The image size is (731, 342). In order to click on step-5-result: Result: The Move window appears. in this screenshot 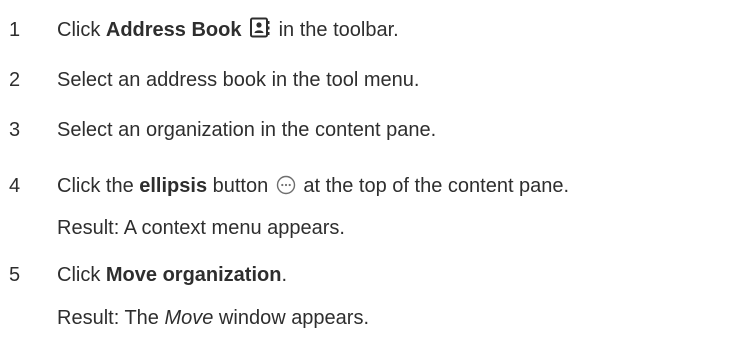, I will do `click(213, 318)`.